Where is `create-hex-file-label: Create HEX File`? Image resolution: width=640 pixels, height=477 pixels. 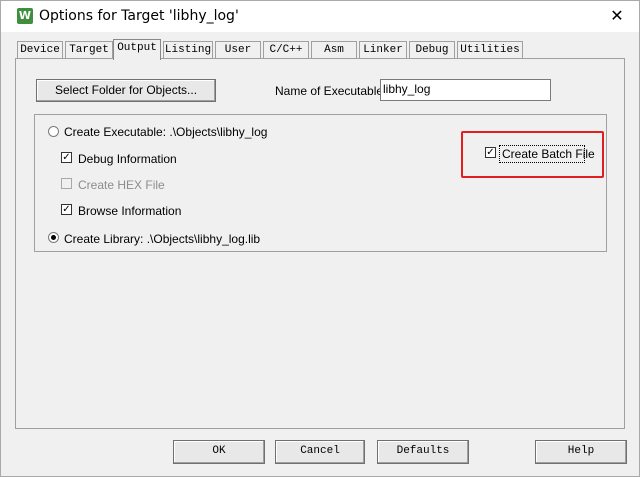
create-hex-file-label: Create HEX File is located at coordinates (121, 185).